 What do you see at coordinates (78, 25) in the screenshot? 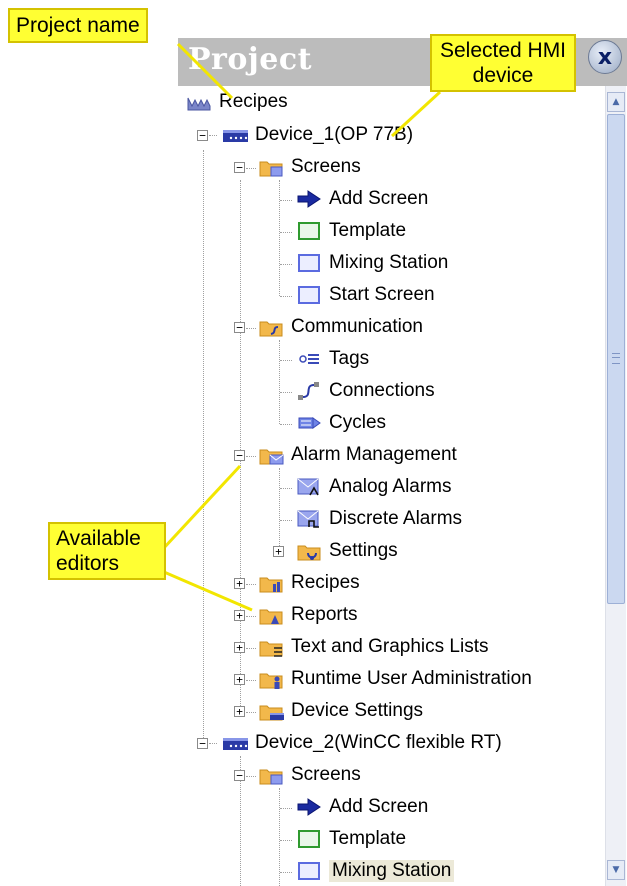
I see `callout-project-name: Project name` at bounding box center [78, 25].